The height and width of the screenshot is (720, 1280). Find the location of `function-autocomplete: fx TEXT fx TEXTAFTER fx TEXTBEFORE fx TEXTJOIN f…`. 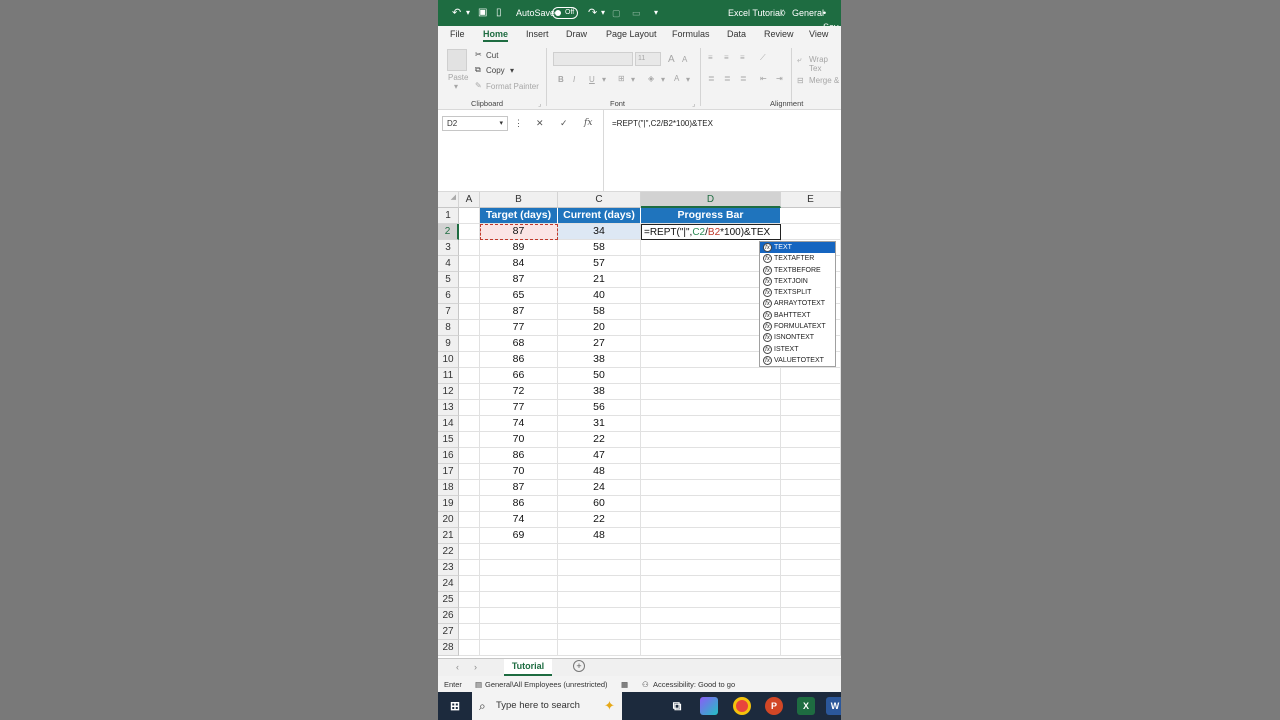

function-autocomplete: fx TEXT fx TEXTAFTER fx TEXTBEFORE fx TEXTJOIN f… is located at coordinates (797, 304).